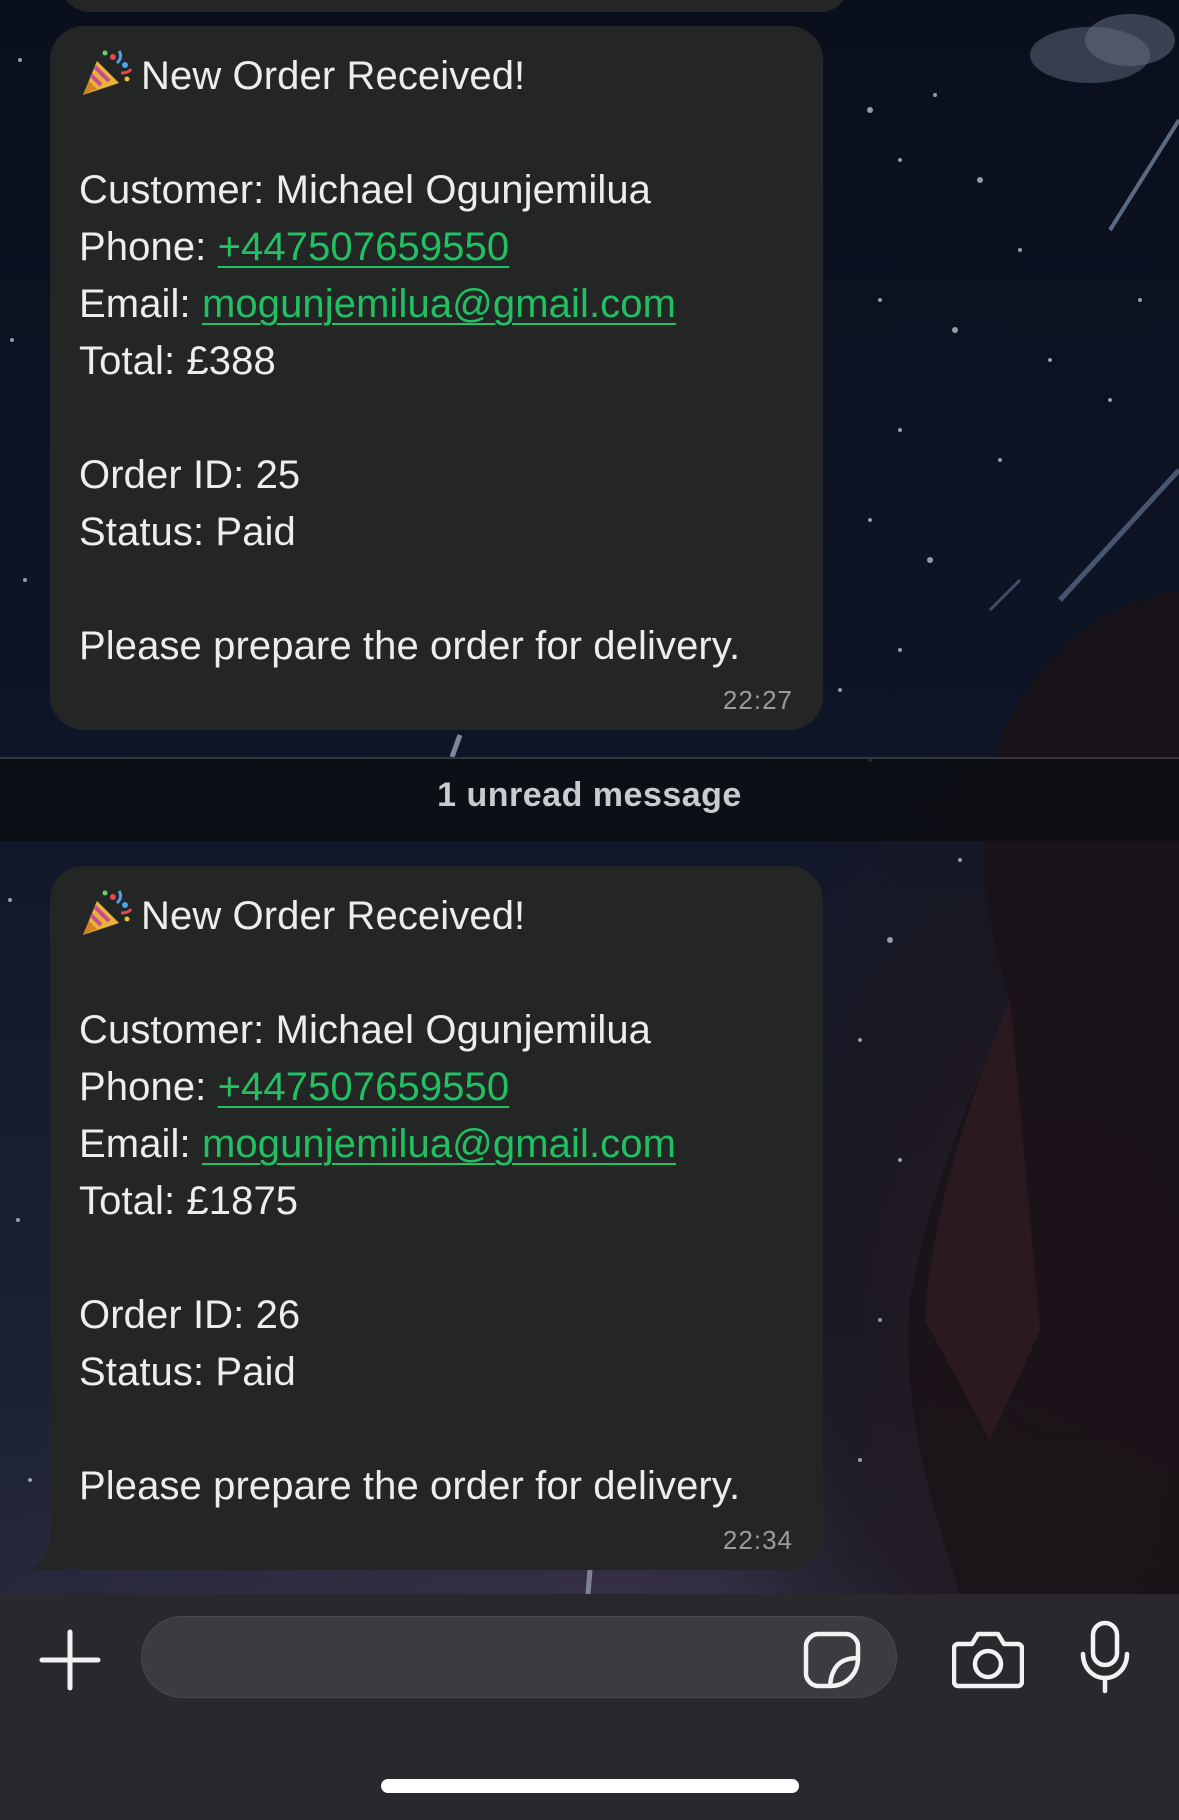  I want to click on message-composer, so click(589, 1707).